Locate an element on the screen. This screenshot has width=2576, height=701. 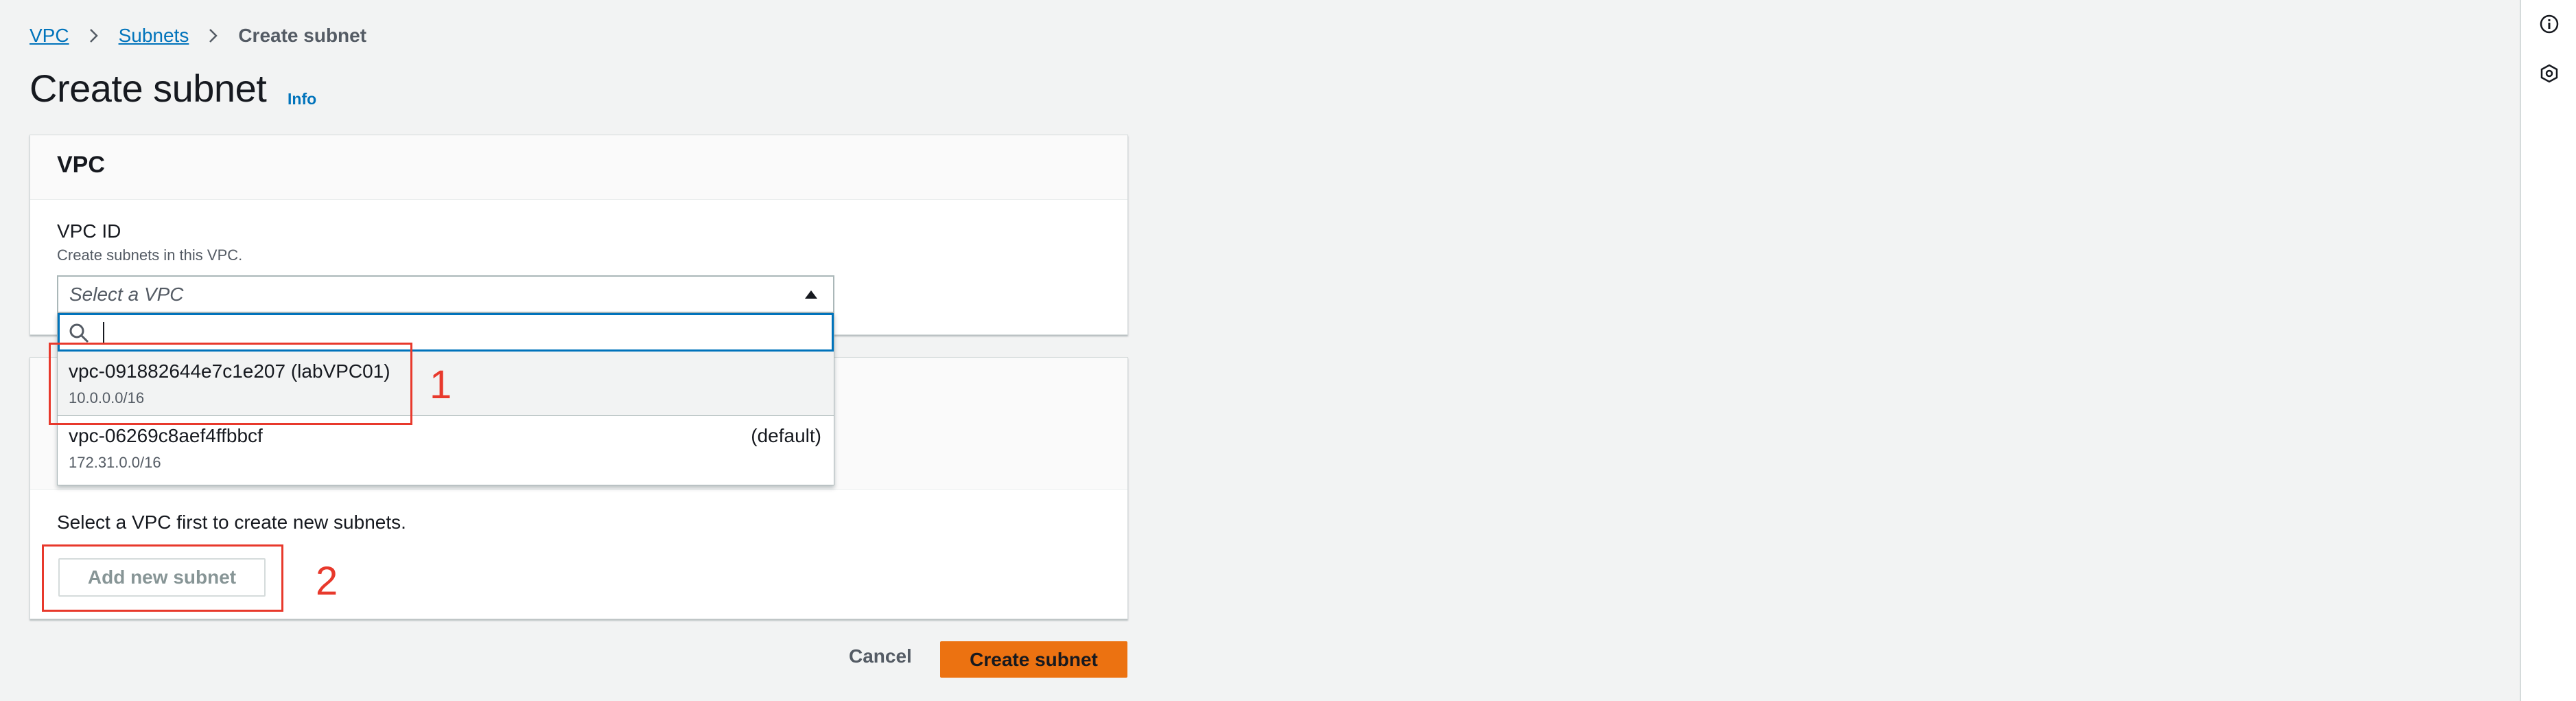
vpc-id-description: Create subnets in this VPC. is located at coordinates (150, 255).